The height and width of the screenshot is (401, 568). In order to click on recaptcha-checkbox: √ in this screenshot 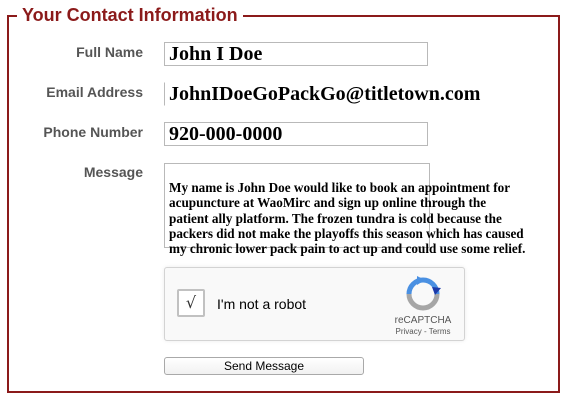, I will do `click(191, 303)`.